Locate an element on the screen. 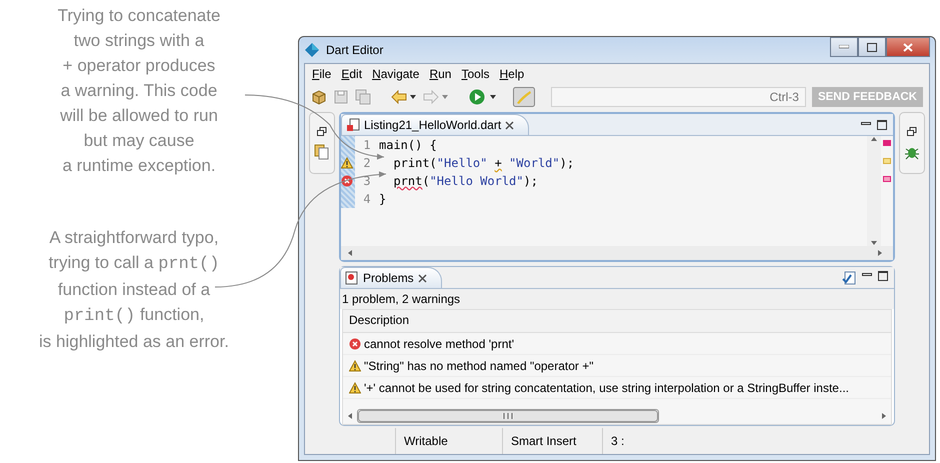  dart-file-error-icon is located at coordinates (353, 125).